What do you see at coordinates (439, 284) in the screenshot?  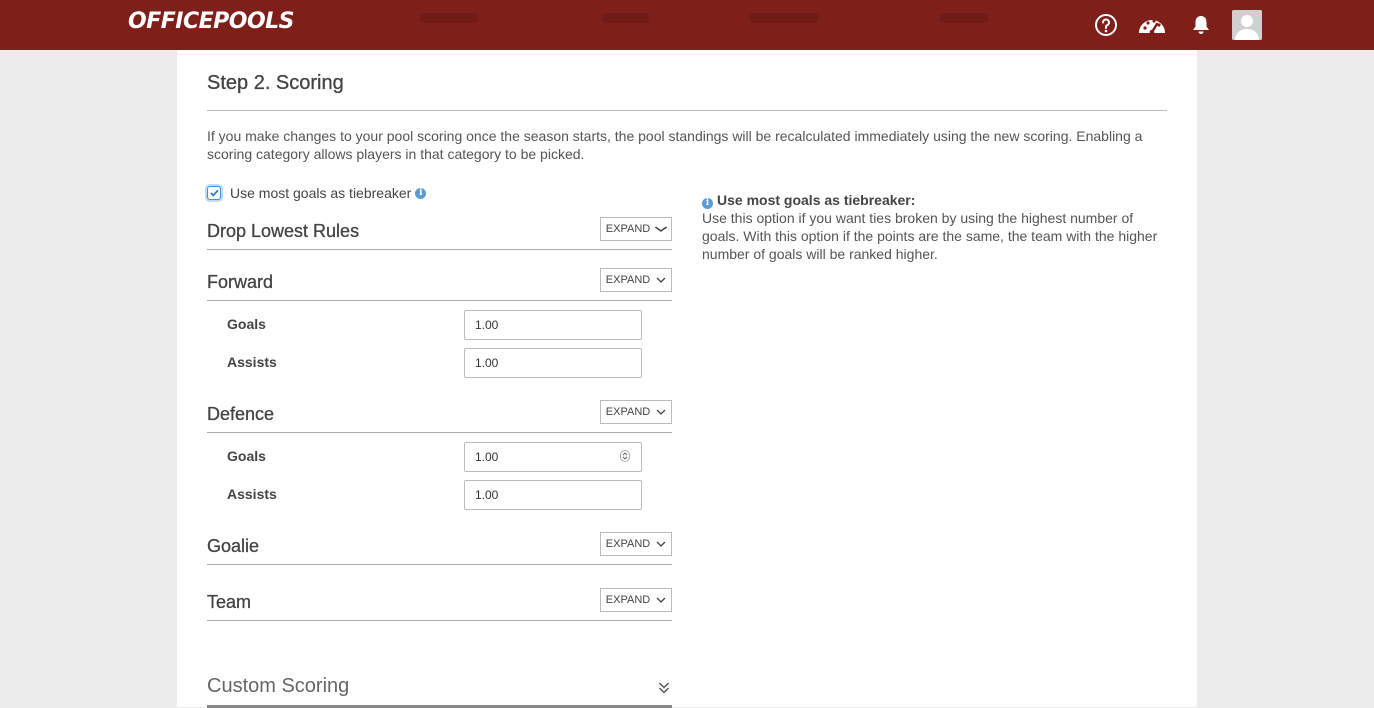 I see `section-forward: Forward EXPAND` at bounding box center [439, 284].